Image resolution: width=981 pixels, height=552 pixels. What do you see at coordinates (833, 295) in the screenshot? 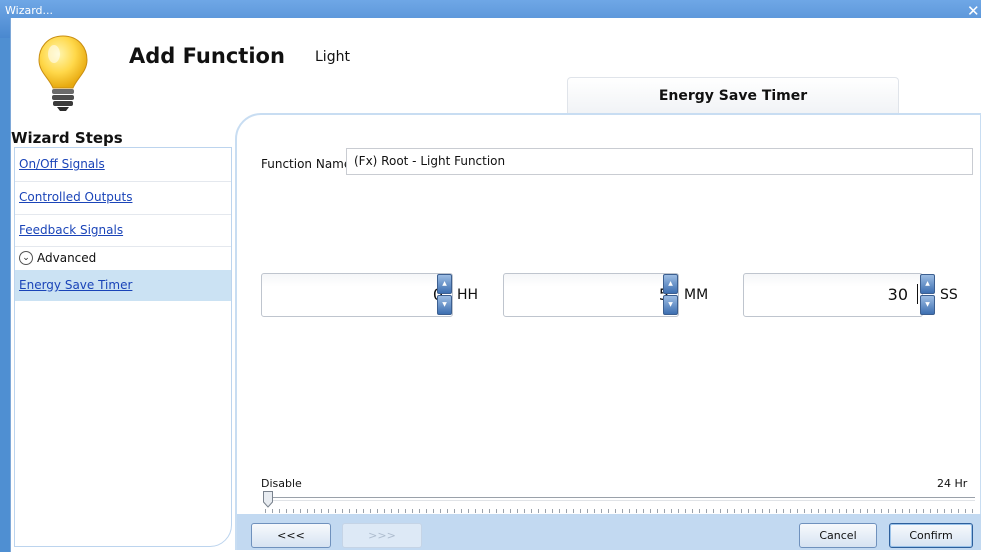
I see `seconds-input: 30` at bounding box center [833, 295].